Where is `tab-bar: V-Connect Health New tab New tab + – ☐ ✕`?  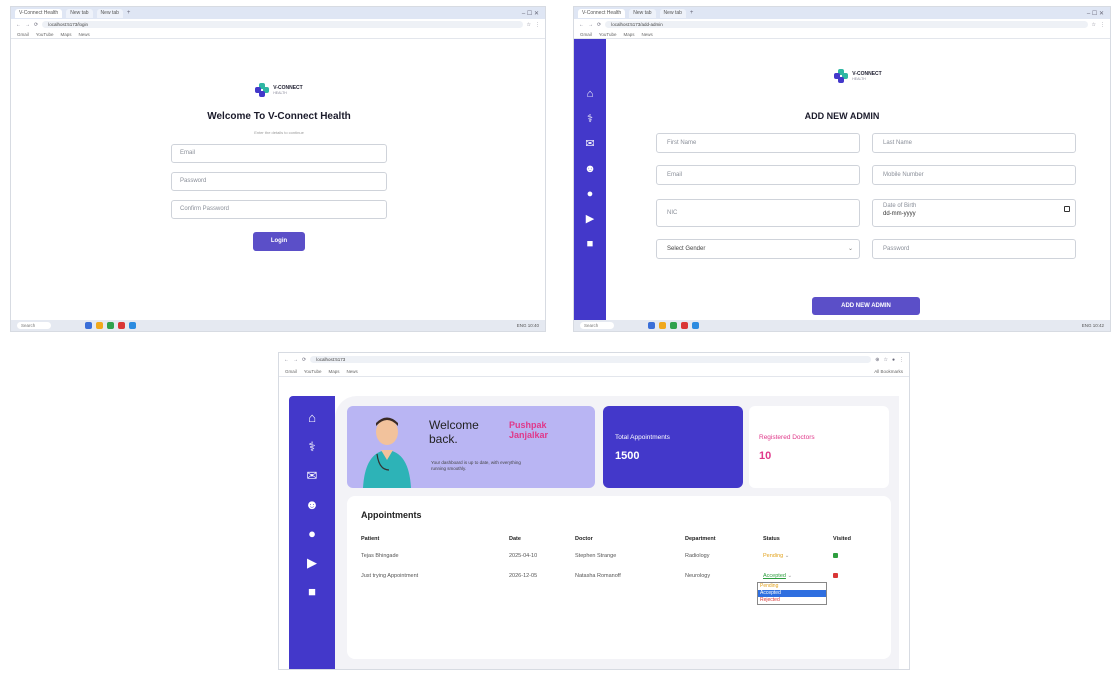
tab-bar: V-Connect Health New tab New tab + – ☐ ✕ is located at coordinates (278, 13).